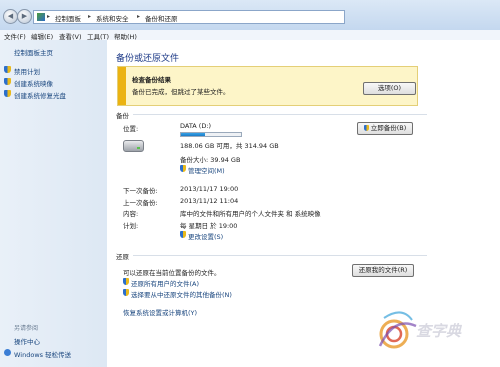 The width and height of the screenshot is (500, 367). I want to click on alert-warning-bar, so click(122, 86).